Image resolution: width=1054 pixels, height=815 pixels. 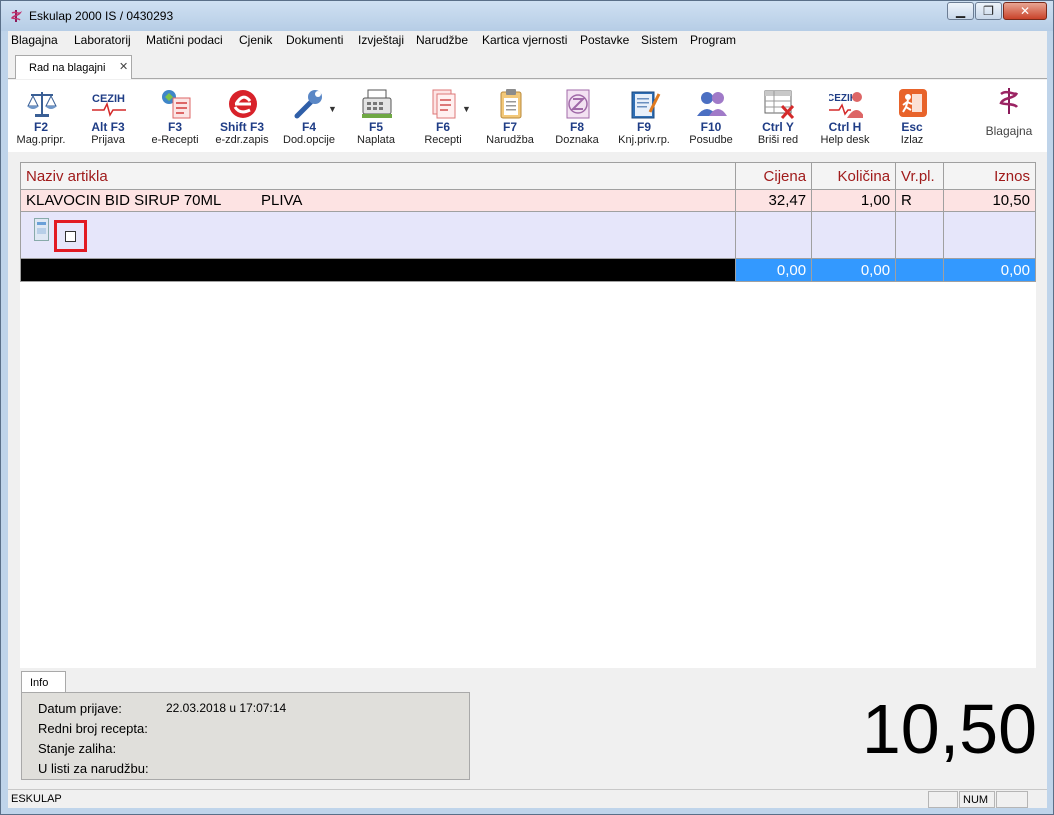 What do you see at coordinates (123, 200) in the screenshot?
I see `item-name: KLAVOCIN BID SIRUP 70ML` at bounding box center [123, 200].